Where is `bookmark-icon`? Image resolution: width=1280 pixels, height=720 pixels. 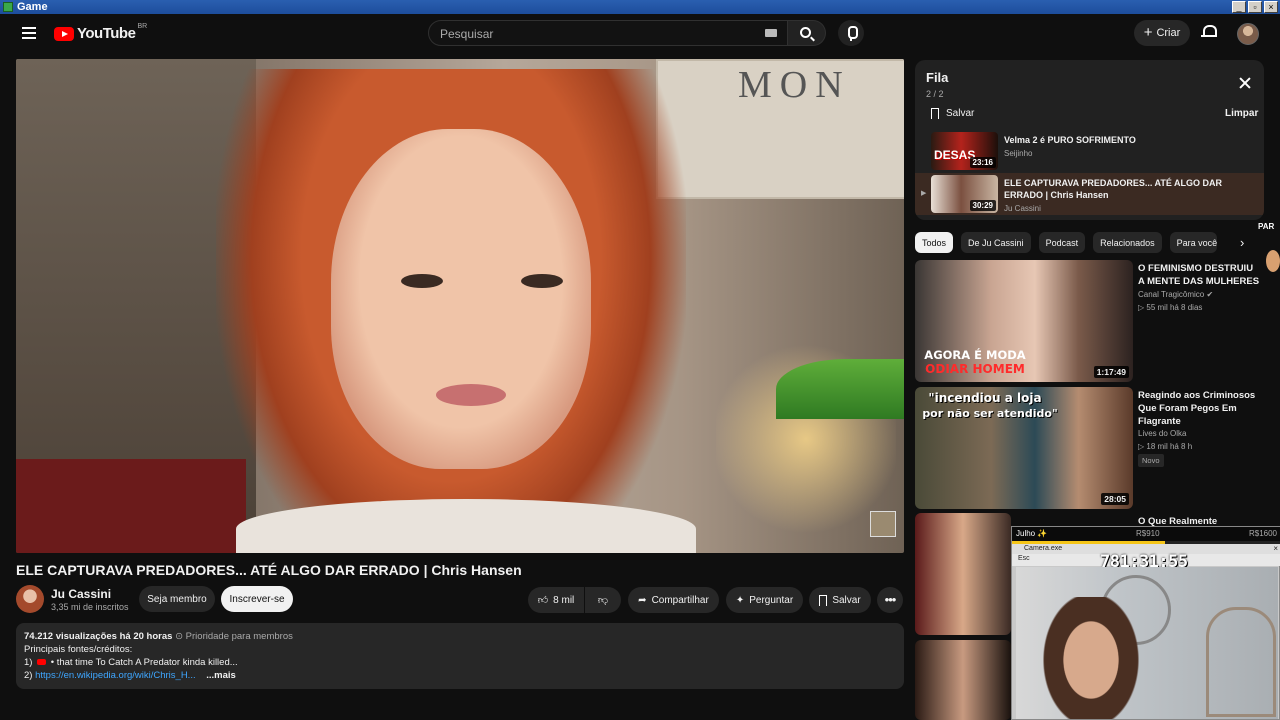
bookmark-icon is located at coordinates (935, 113).